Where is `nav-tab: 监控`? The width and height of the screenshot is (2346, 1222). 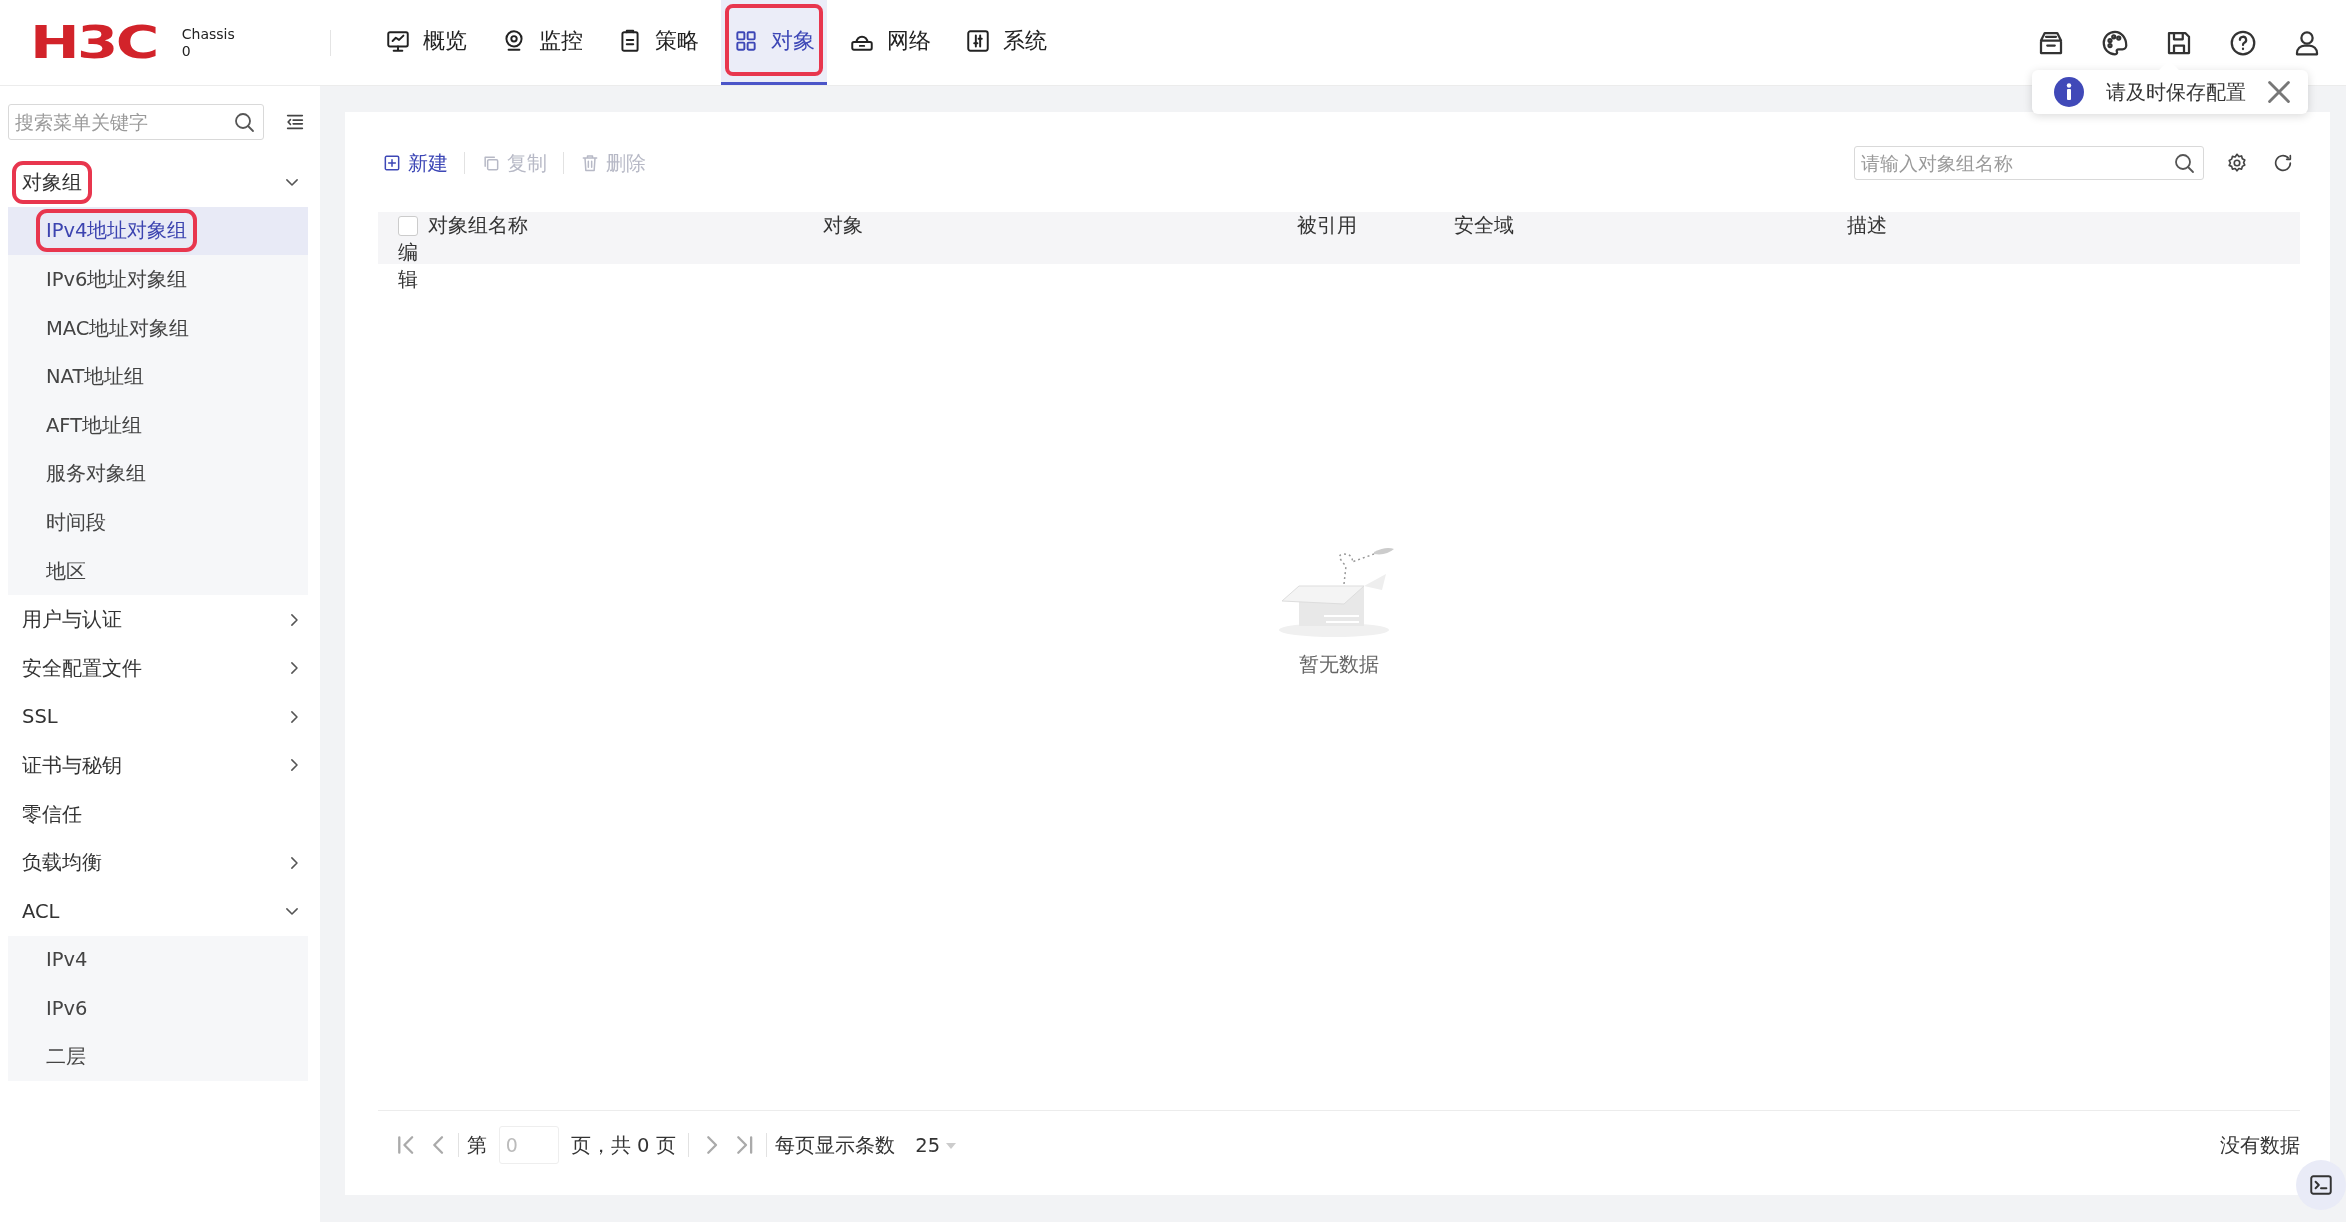
nav-tab: 监控 is located at coordinates (541, 42).